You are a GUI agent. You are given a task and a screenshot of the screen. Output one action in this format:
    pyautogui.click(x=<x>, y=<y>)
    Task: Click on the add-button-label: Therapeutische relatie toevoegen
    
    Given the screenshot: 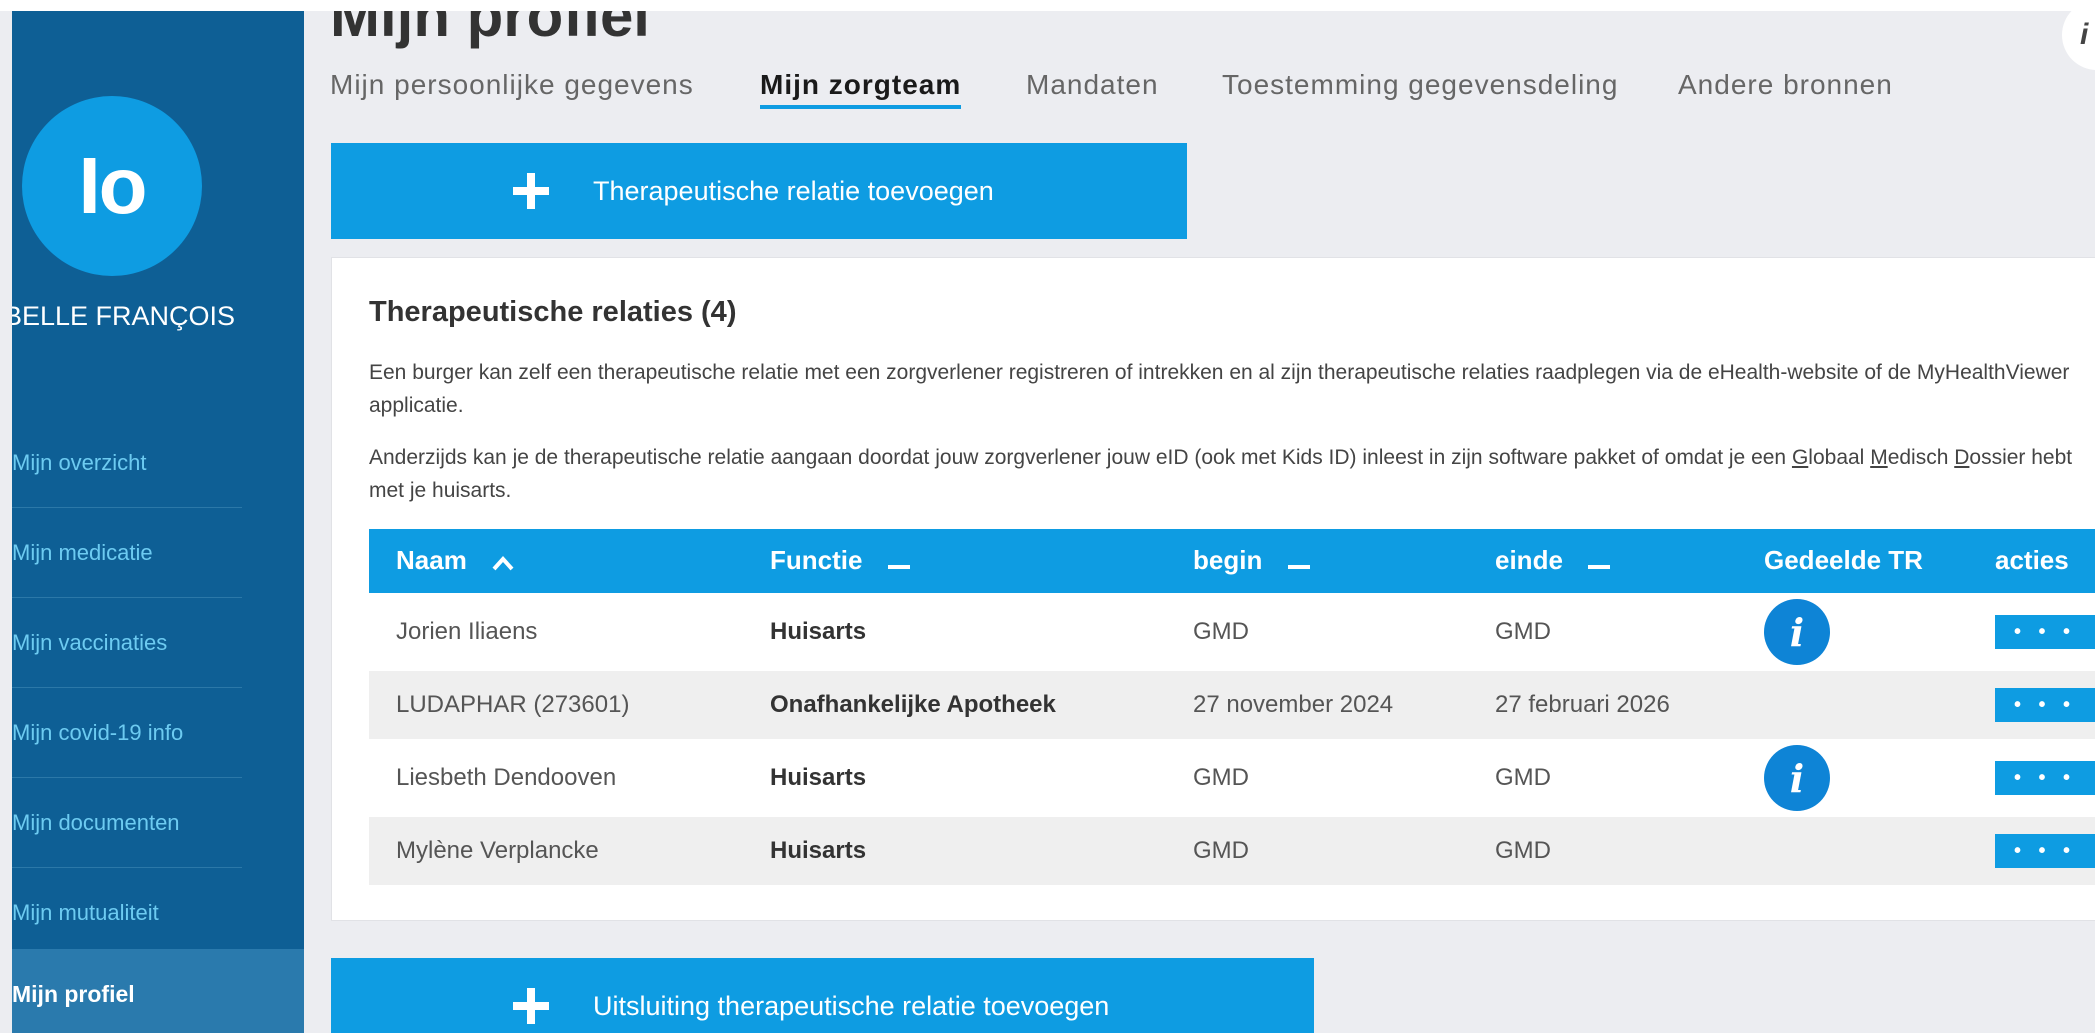 What is the action you would take?
    pyautogui.click(x=793, y=191)
    